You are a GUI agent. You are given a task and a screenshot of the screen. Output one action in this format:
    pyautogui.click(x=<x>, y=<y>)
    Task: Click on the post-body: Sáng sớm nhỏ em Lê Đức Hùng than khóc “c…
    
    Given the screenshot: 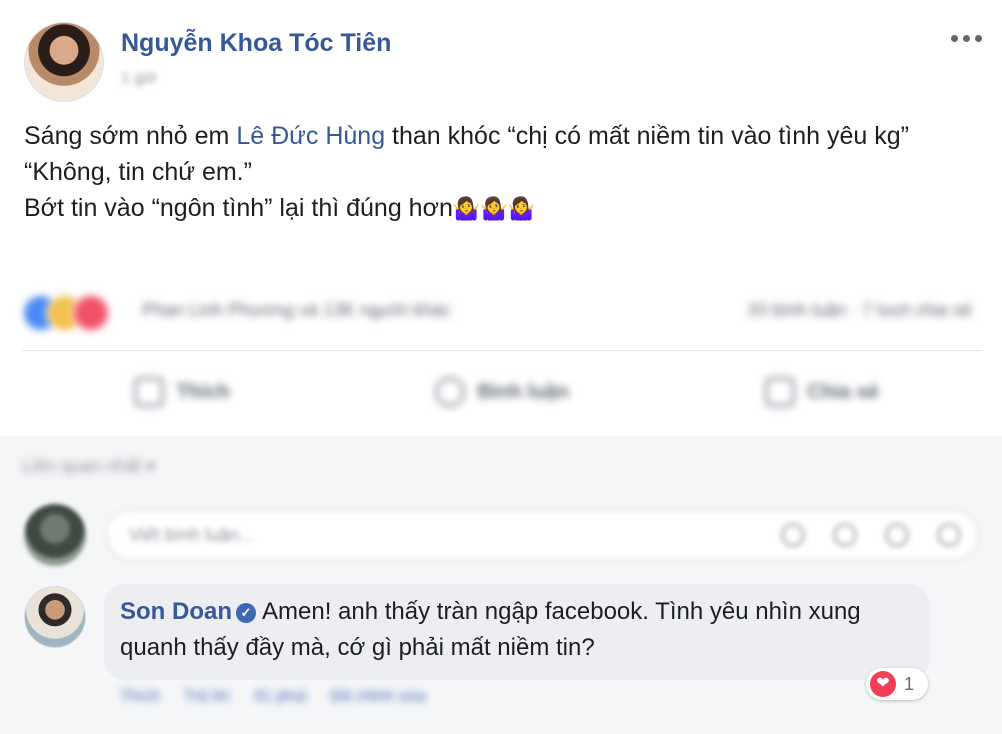 What is the action you would take?
    pyautogui.click(x=499, y=172)
    